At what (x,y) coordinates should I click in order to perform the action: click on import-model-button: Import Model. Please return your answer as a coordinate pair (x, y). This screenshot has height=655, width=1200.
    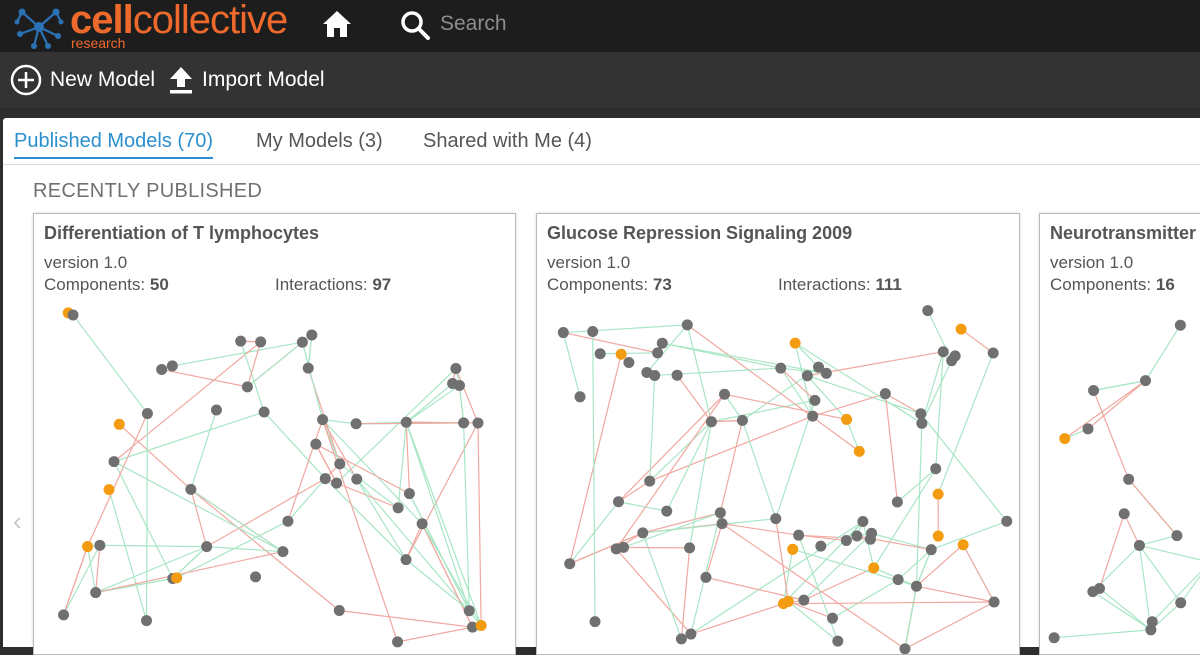
    Looking at the image, I should click on (246, 80).